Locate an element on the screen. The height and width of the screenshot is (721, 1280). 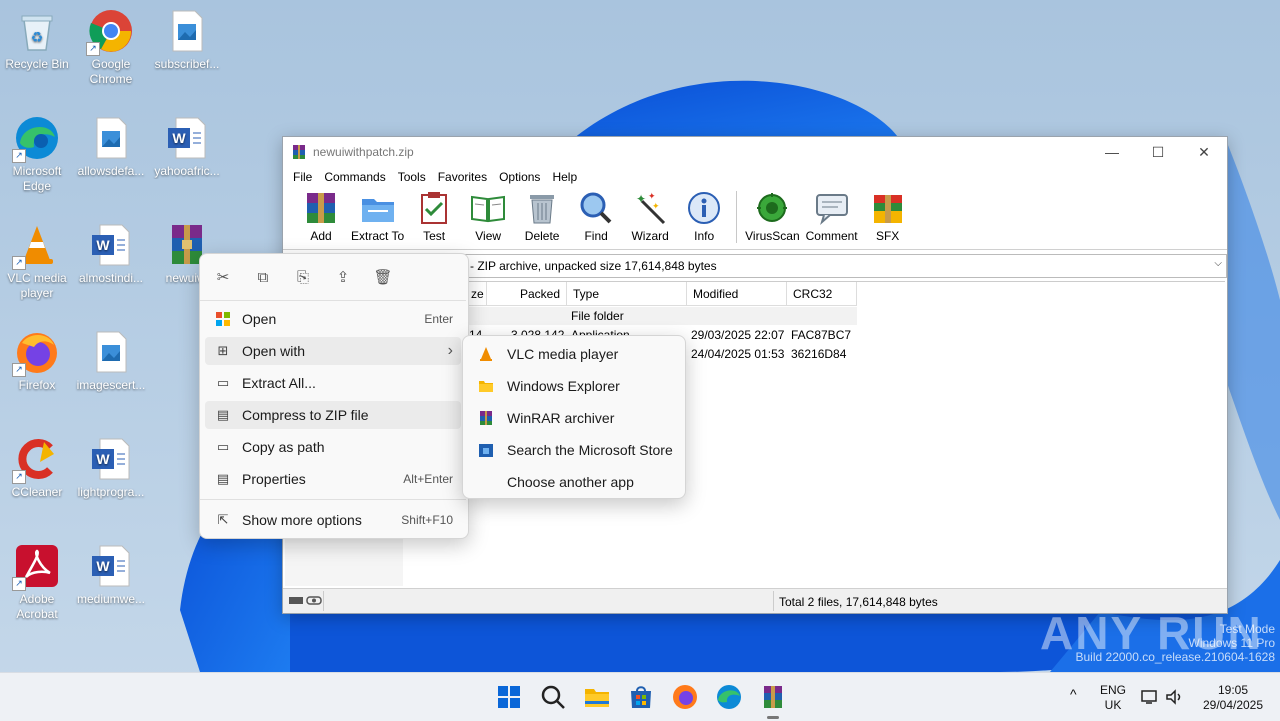
toolbar-extract-to-button: Extract To is located at coordinates (377, 215).